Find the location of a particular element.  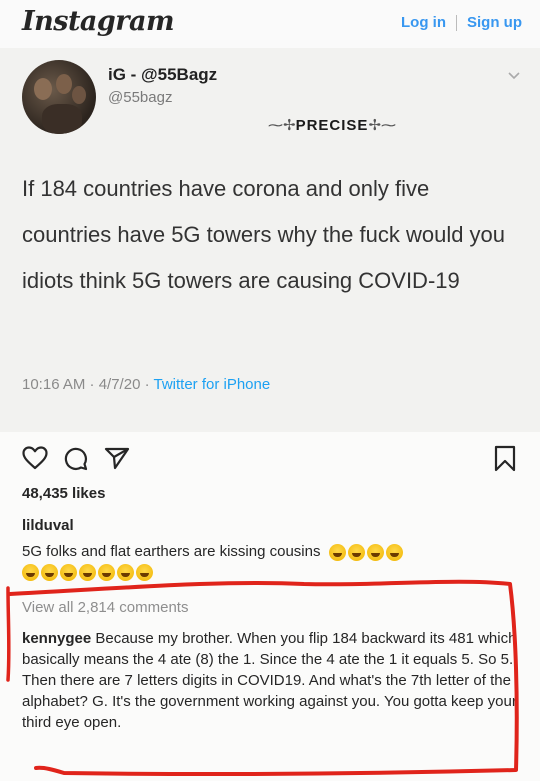

watermark-text: PRECISE is located at coordinates (332, 125).